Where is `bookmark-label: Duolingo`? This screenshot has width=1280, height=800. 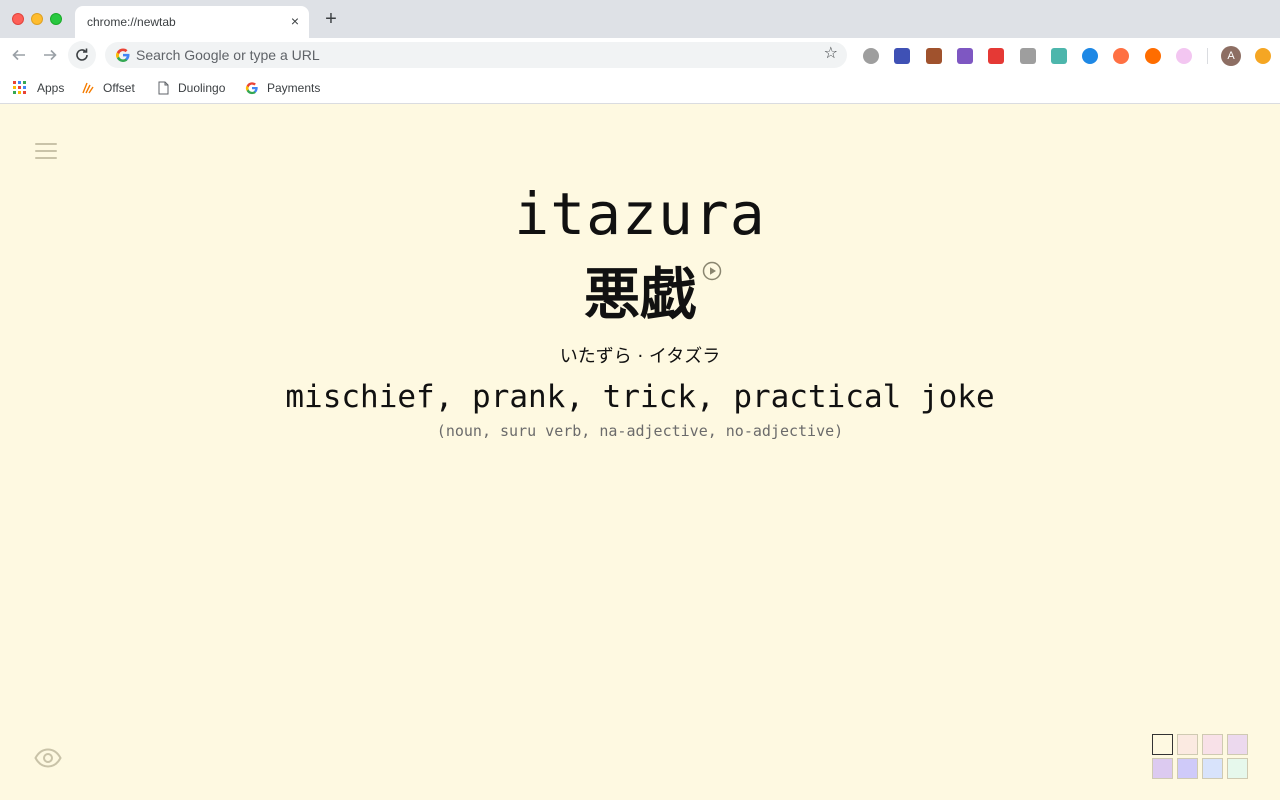 bookmark-label: Duolingo is located at coordinates (202, 87).